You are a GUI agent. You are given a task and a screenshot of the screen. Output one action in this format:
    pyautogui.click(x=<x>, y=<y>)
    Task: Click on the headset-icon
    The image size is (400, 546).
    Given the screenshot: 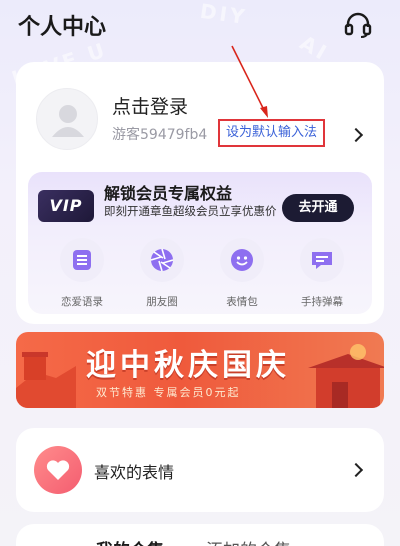 What is the action you would take?
    pyautogui.click(x=358, y=25)
    